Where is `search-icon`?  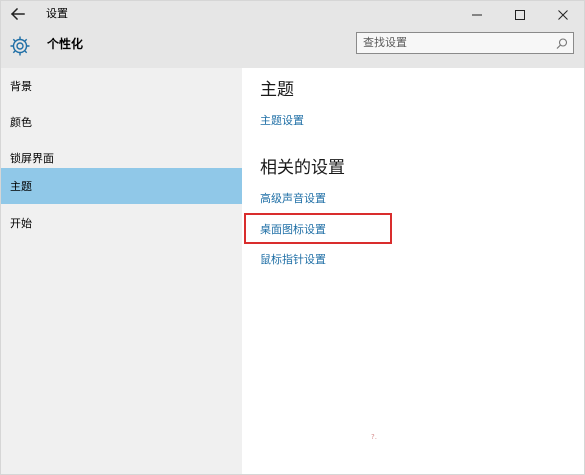 search-icon is located at coordinates (562, 43).